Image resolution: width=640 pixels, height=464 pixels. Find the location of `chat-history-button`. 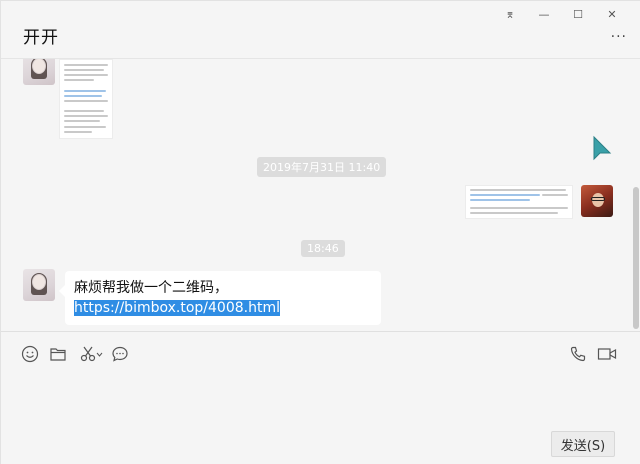

chat-history-button is located at coordinates (120, 354).